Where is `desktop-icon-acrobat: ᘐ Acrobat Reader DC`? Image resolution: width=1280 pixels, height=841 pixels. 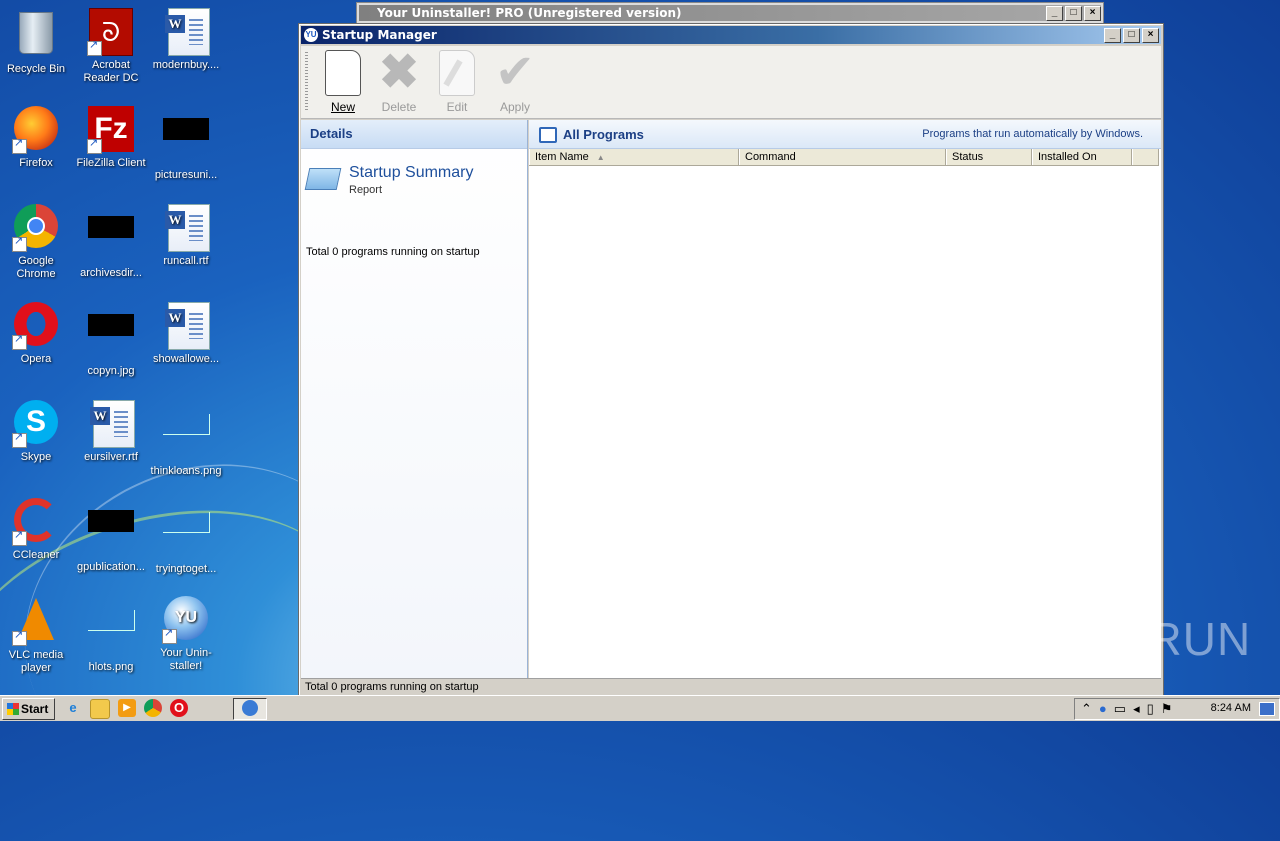 desktop-icon-acrobat: ᘐ Acrobat Reader DC is located at coordinates (111, 46).